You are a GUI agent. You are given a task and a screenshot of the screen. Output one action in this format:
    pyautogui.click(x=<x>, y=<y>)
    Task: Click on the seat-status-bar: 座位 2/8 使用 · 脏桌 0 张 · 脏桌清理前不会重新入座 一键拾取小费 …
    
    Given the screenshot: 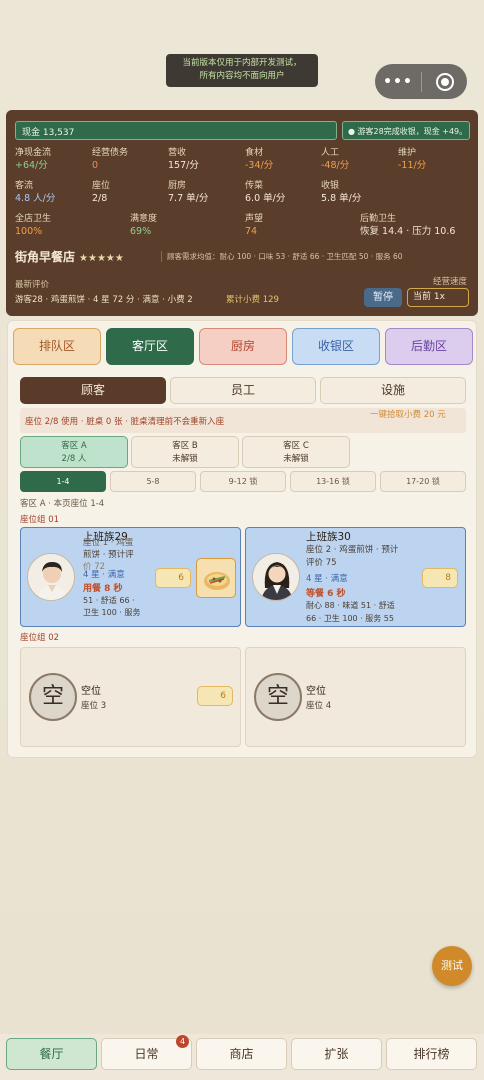 What is the action you would take?
    pyautogui.click(x=243, y=420)
    